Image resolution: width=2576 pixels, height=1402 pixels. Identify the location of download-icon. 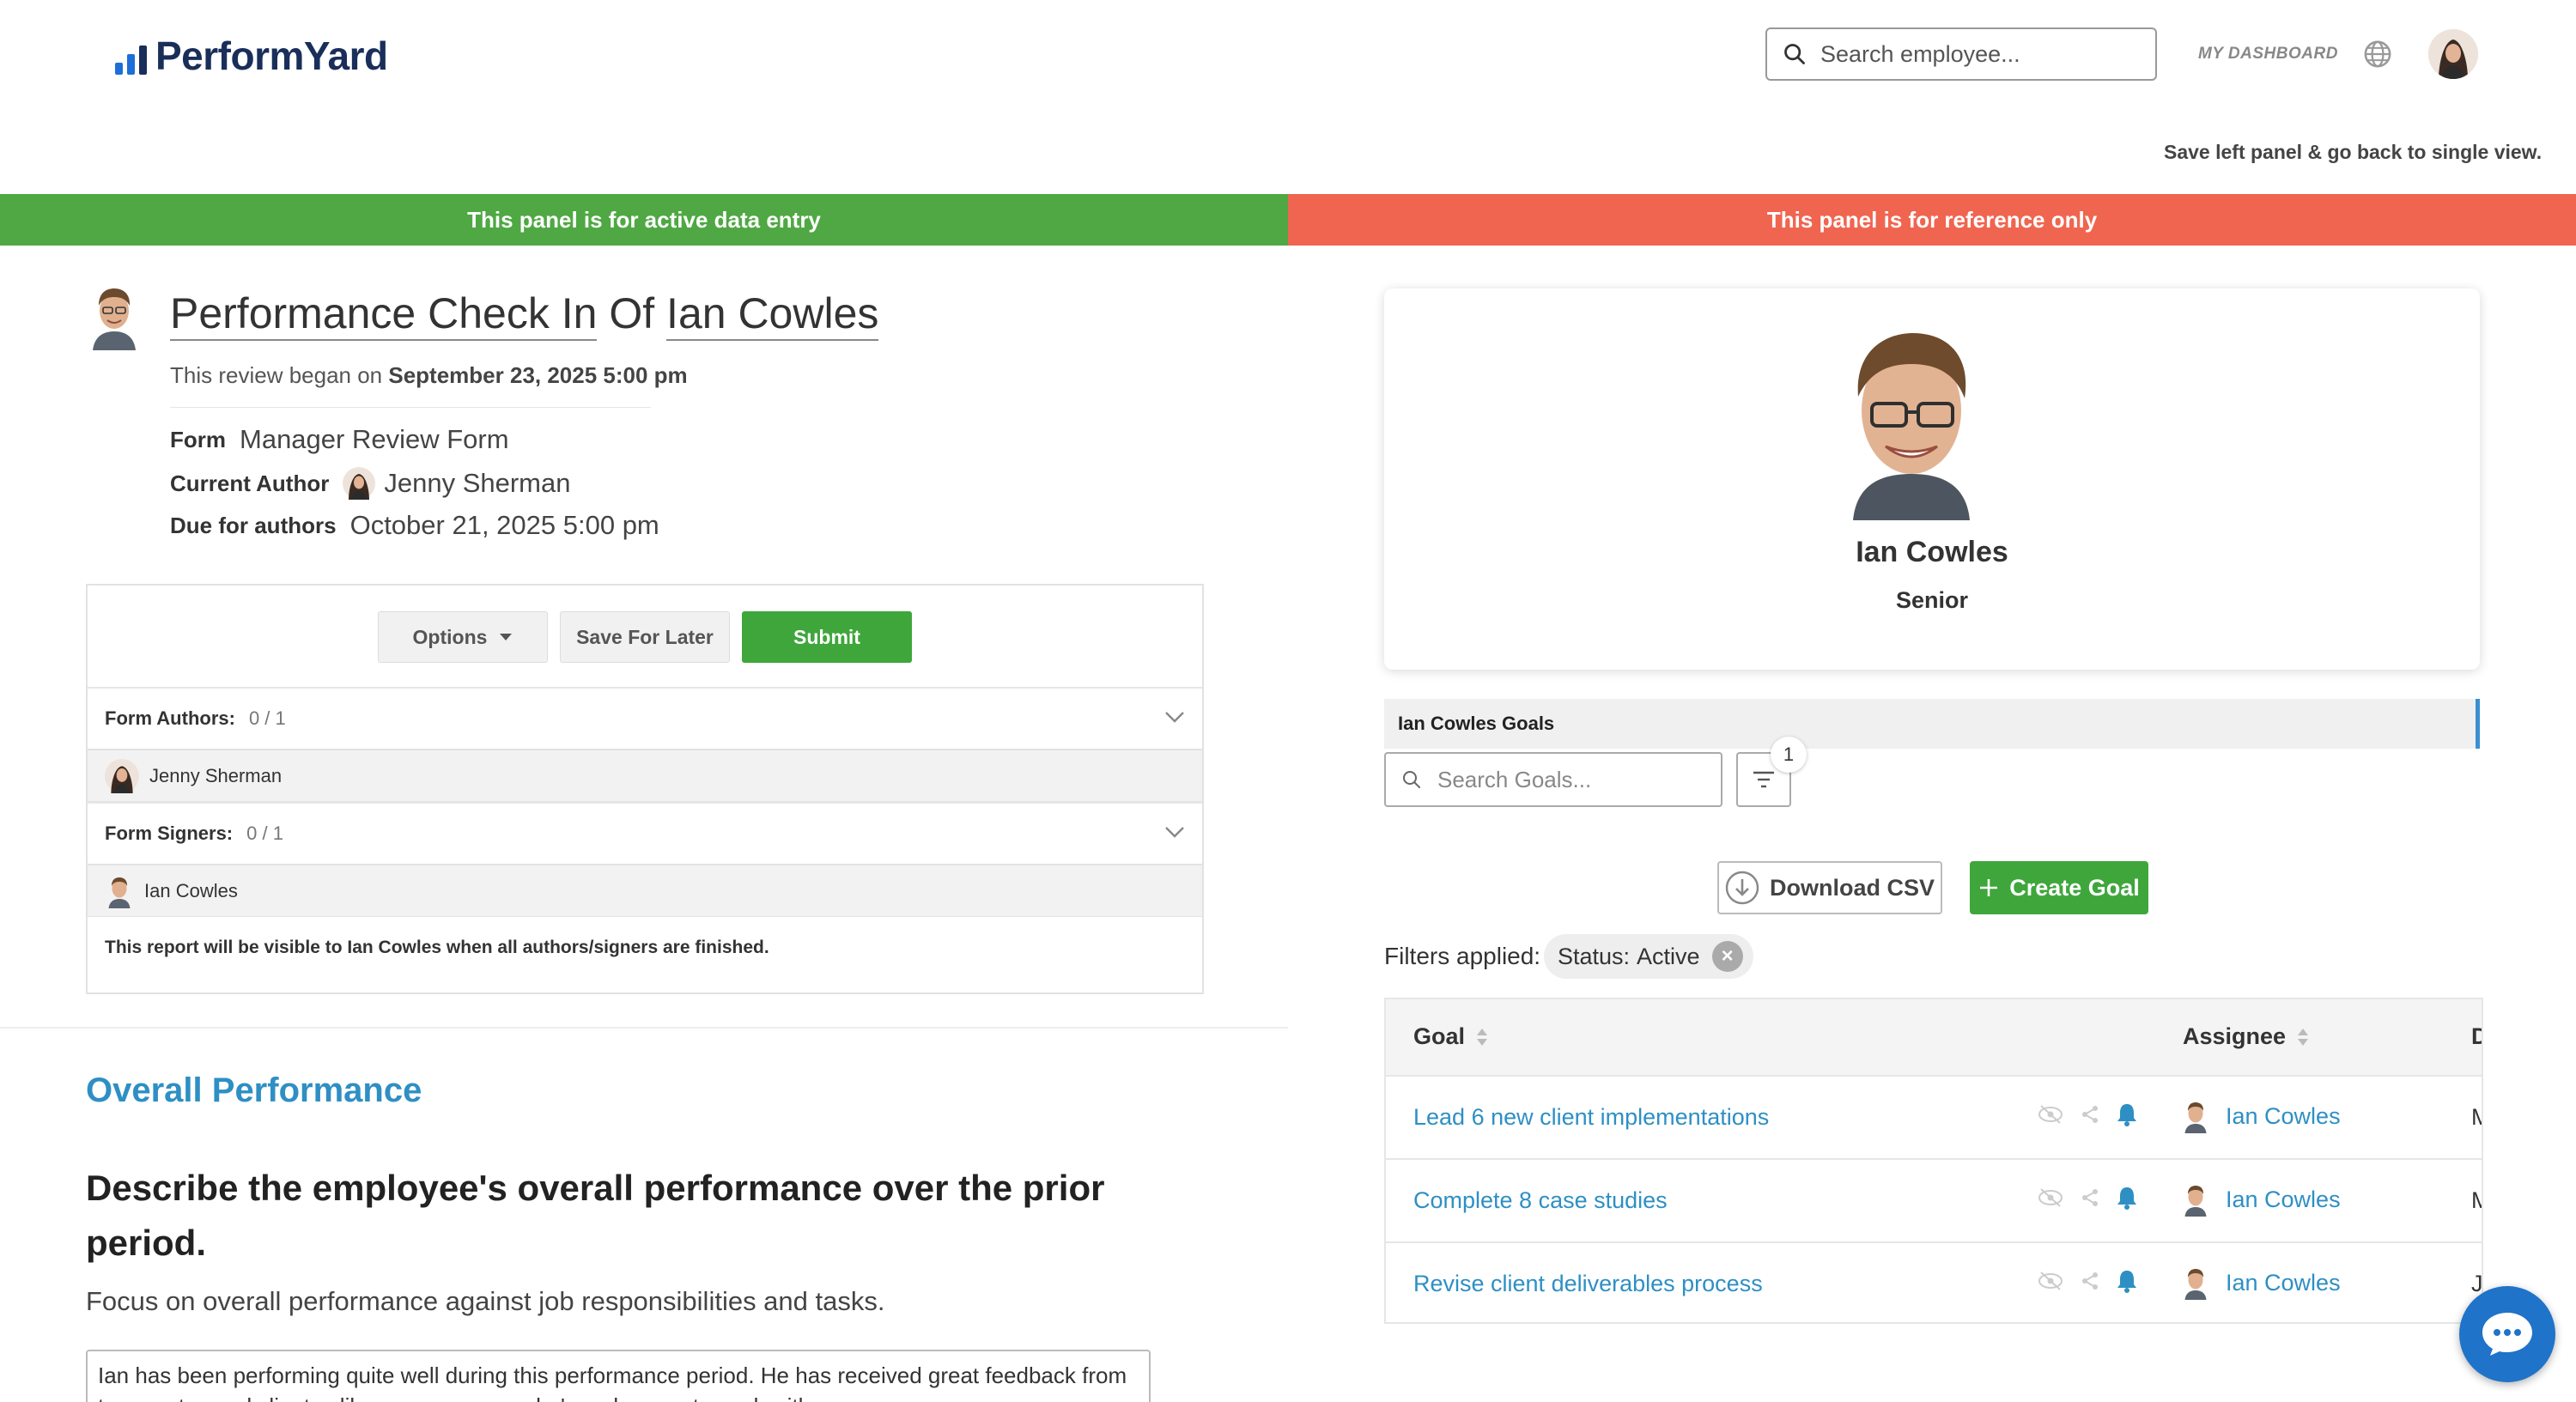
(1742, 888).